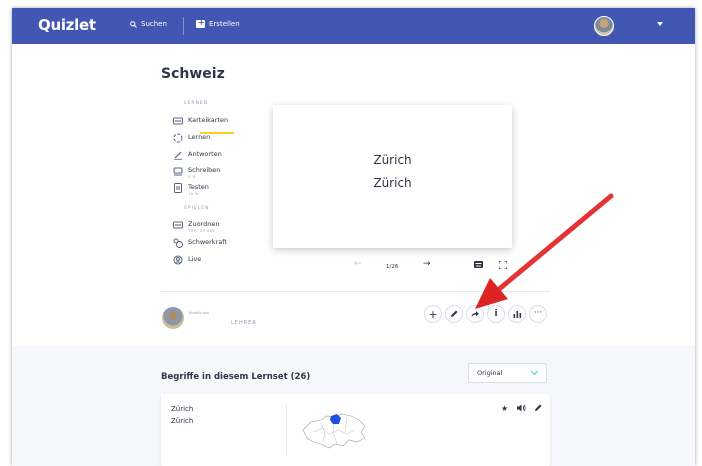  Describe the element at coordinates (173, 318) in the screenshot. I see `creator-avatar` at that location.